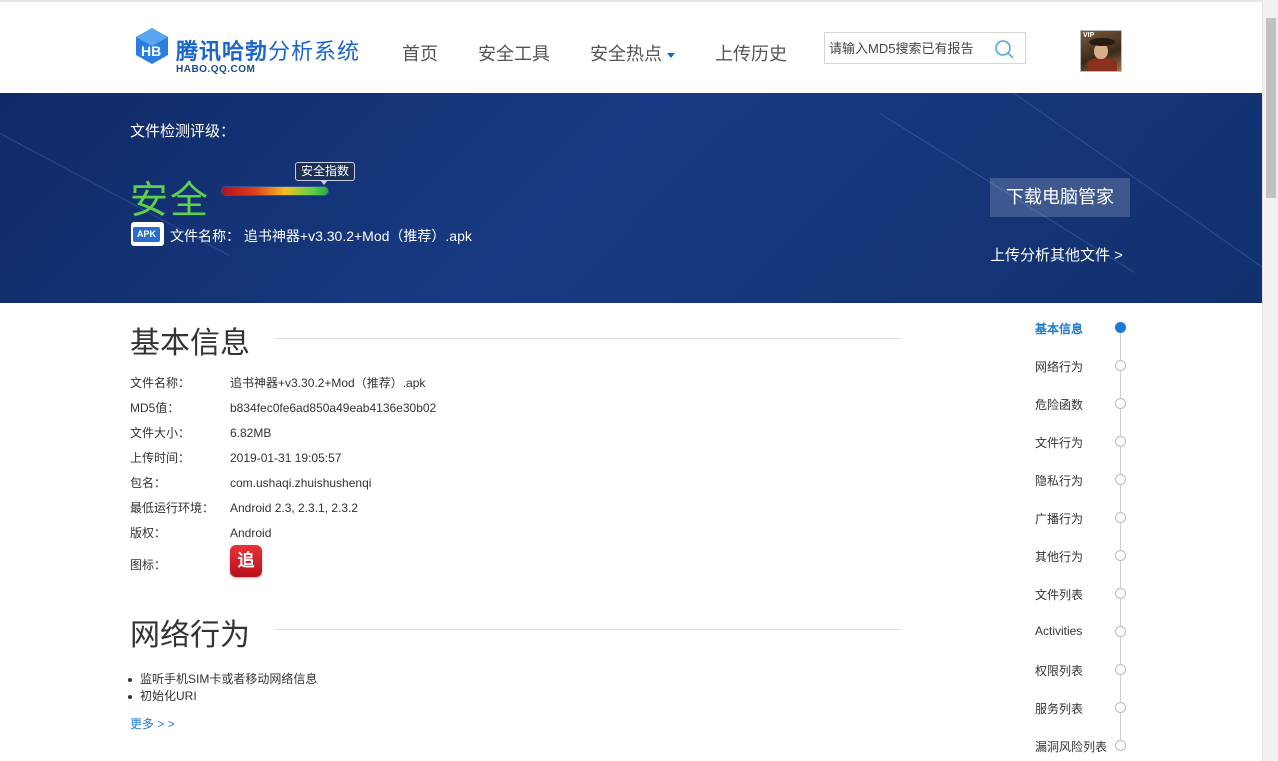 Image resolution: width=1278 pixels, height=761 pixels. Describe the element at coordinates (1058, 631) in the screenshot. I see `side-nav-activities: Activities` at that location.